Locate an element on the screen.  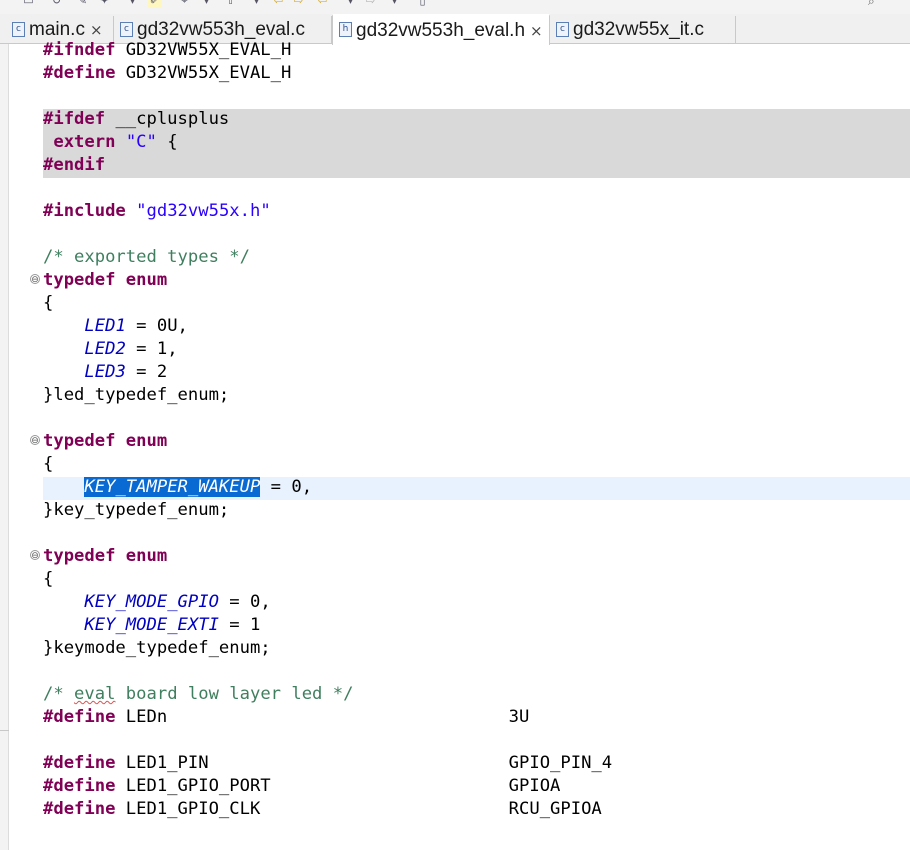
save-icon: ▭ is located at coordinates (28, 3).